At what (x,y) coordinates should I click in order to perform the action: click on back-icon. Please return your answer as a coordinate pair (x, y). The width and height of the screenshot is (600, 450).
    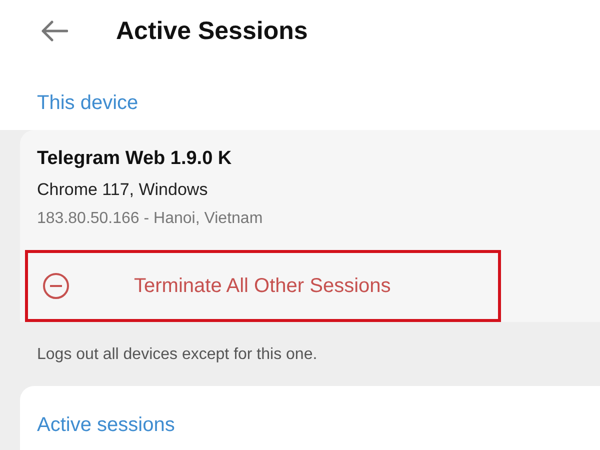
    Looking at the image, I should click on (54, 31).